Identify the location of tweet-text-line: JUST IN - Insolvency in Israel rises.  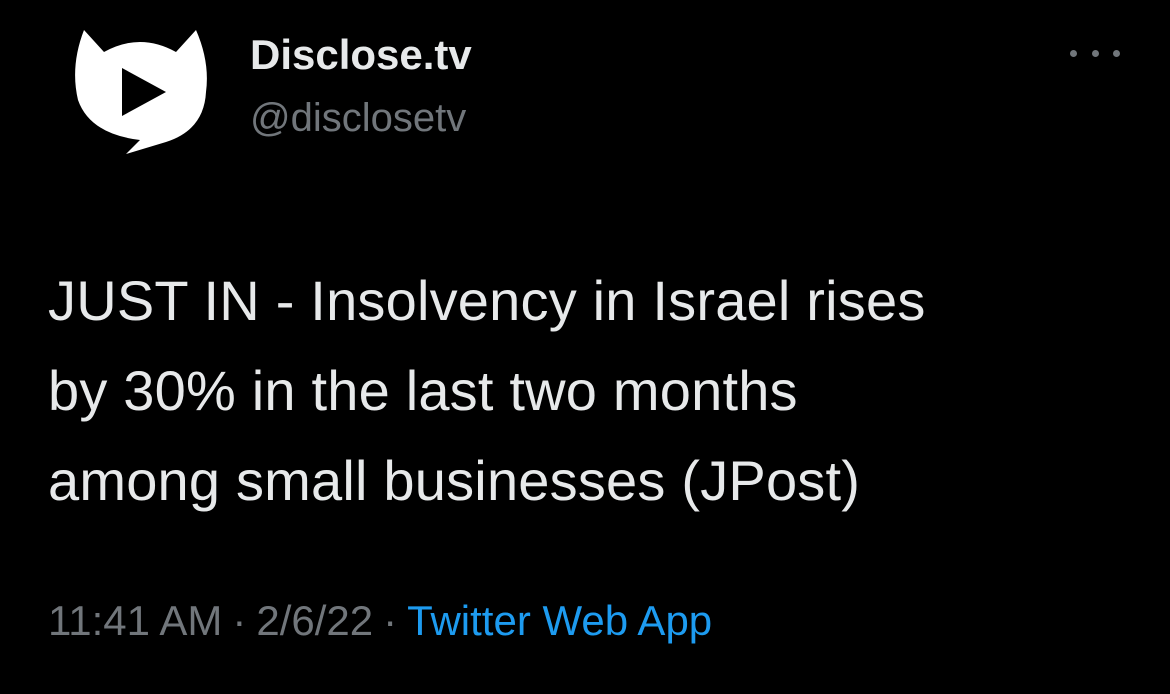
(487, 300).